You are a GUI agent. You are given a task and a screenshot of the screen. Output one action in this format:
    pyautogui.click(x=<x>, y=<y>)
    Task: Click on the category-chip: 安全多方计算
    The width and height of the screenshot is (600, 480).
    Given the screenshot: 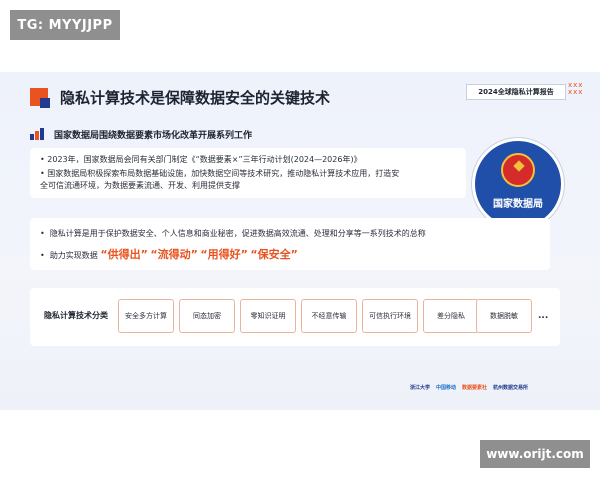 What is the action you would take?
    pyautogui.click(x=146, y=316)
    